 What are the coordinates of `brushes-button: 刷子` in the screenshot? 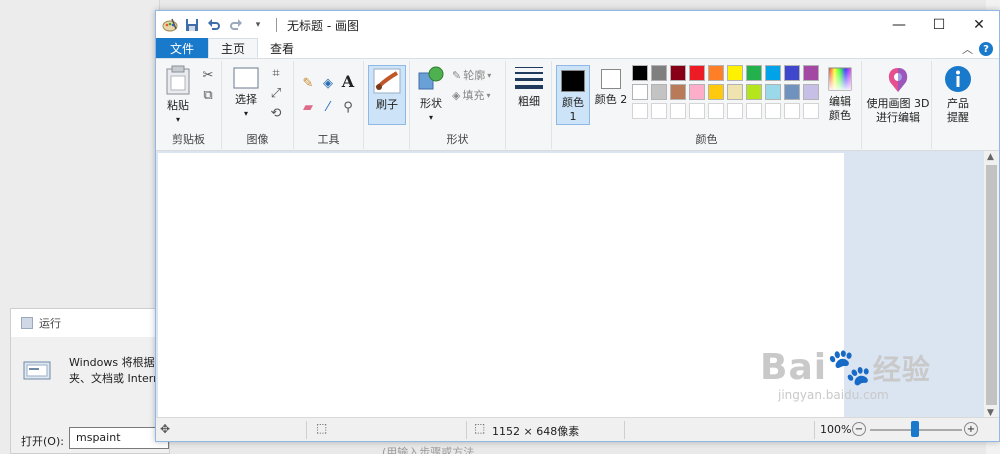 It's located at (387, 95).